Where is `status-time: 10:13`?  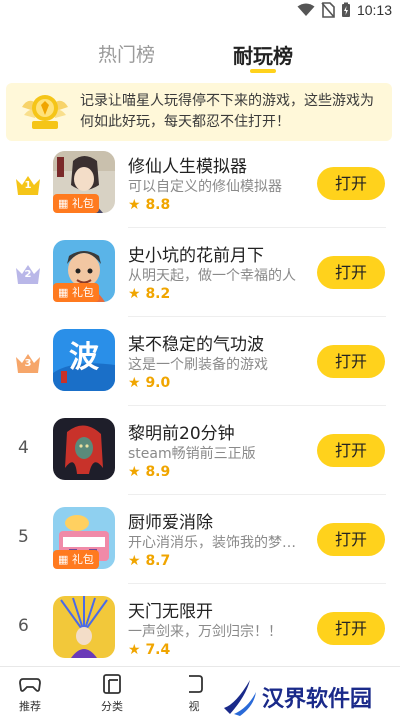
status-time: 10:13 is located at coordinates (374, 10).